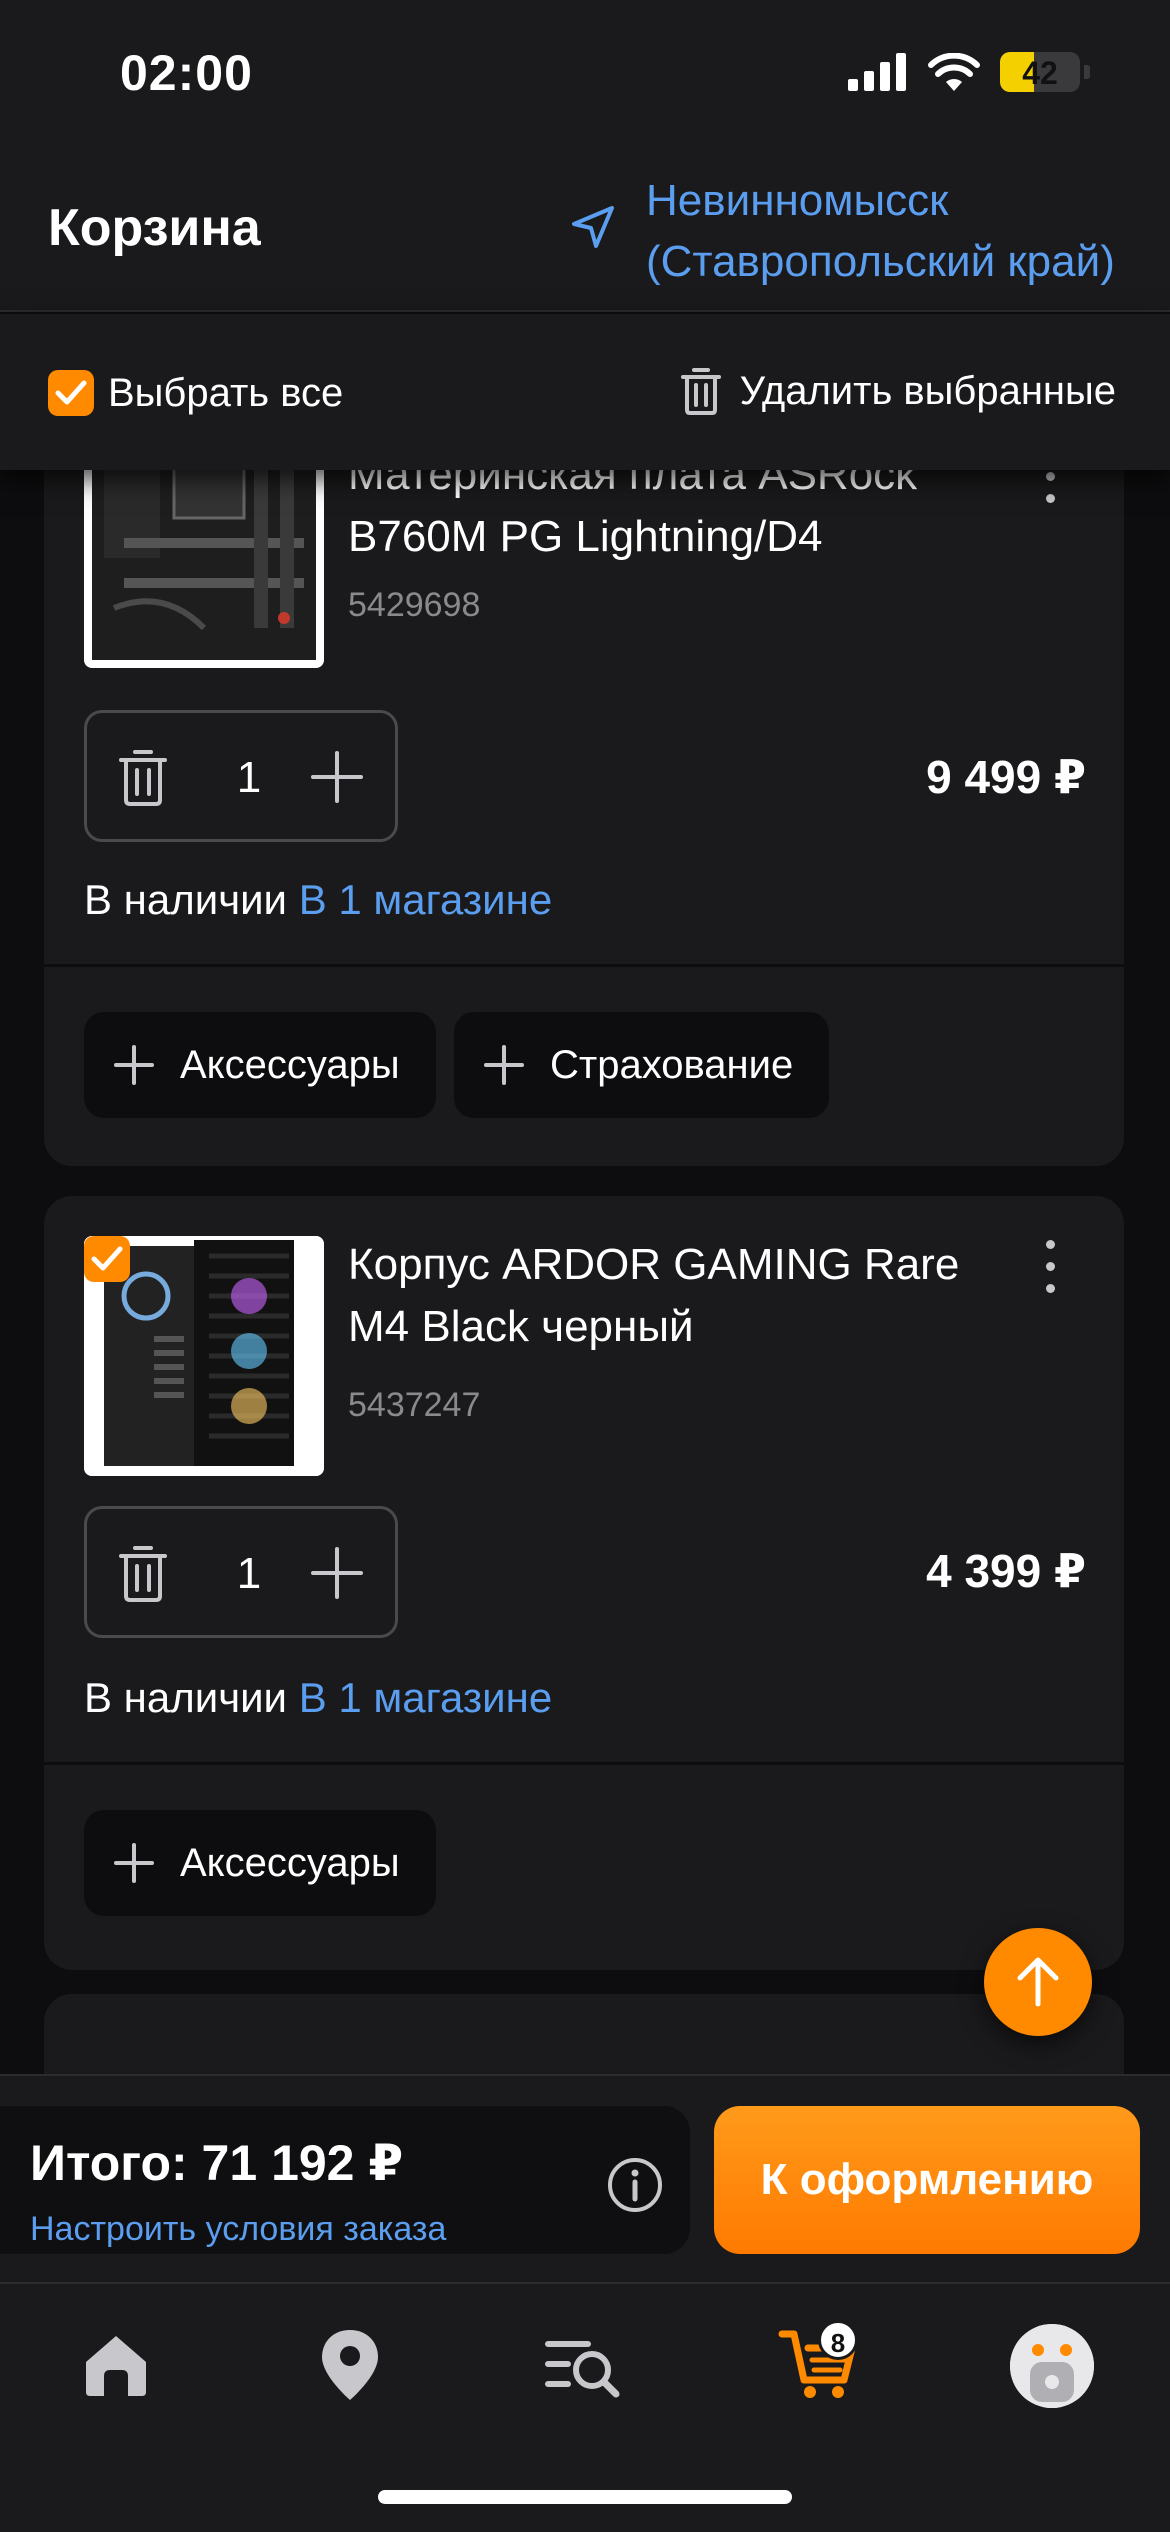  I want to click on wifi-icon, so click(954, 72).